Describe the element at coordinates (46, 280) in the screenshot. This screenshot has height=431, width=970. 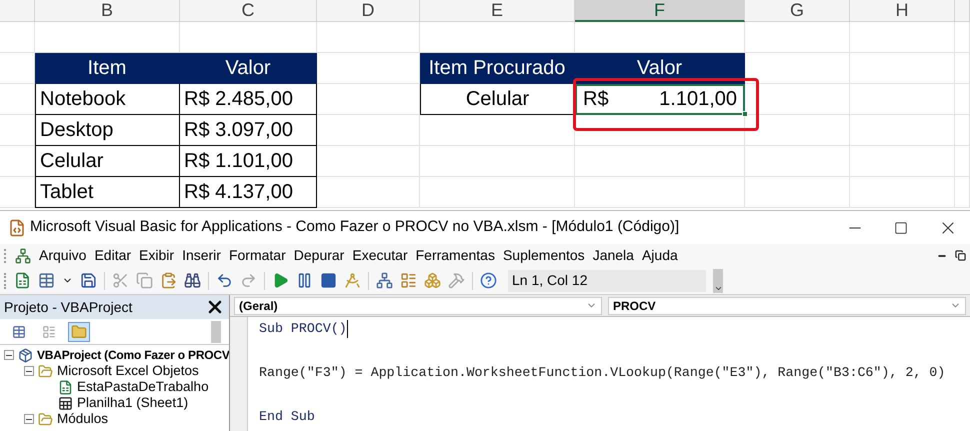
I see `form-icon` at that location.